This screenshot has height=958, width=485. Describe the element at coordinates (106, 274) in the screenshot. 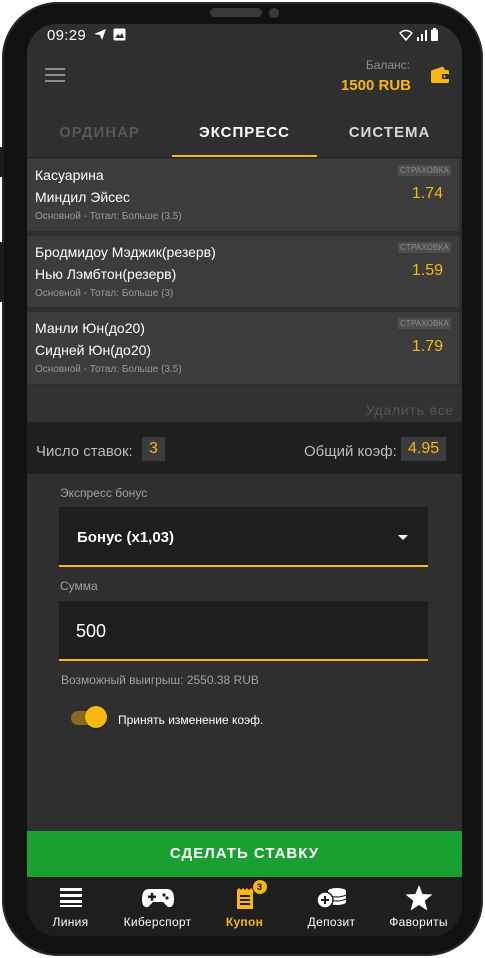

I see `bet-team-away: Нью Лэмбтон(резерв)` at that location.